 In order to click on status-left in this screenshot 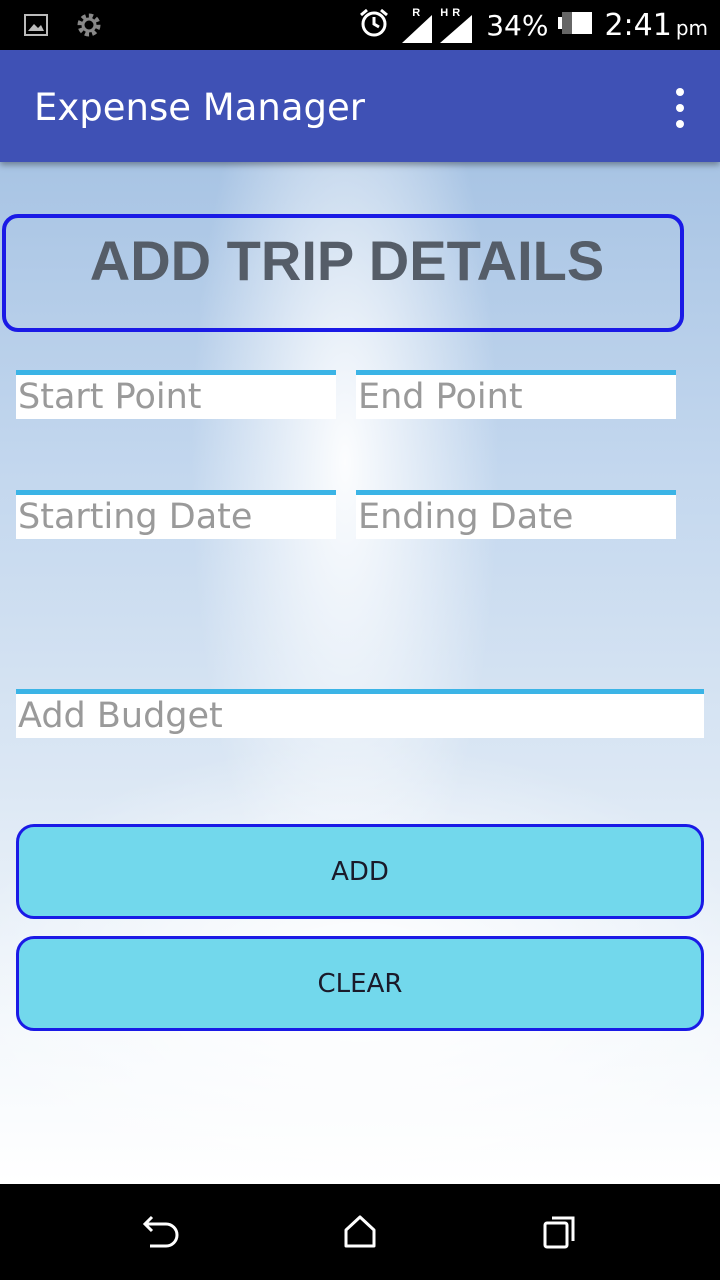, I will do `click(64, 27)`.